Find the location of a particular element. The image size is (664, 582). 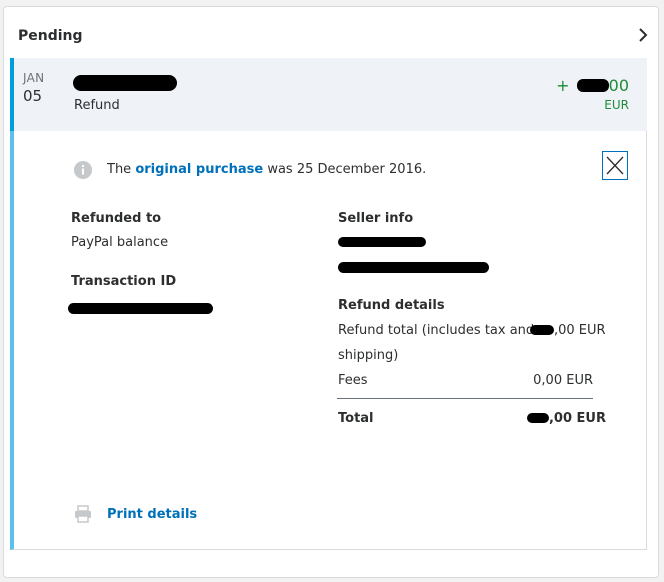

total-suffix: ,00 EUR is located at coordinates (577, 418).